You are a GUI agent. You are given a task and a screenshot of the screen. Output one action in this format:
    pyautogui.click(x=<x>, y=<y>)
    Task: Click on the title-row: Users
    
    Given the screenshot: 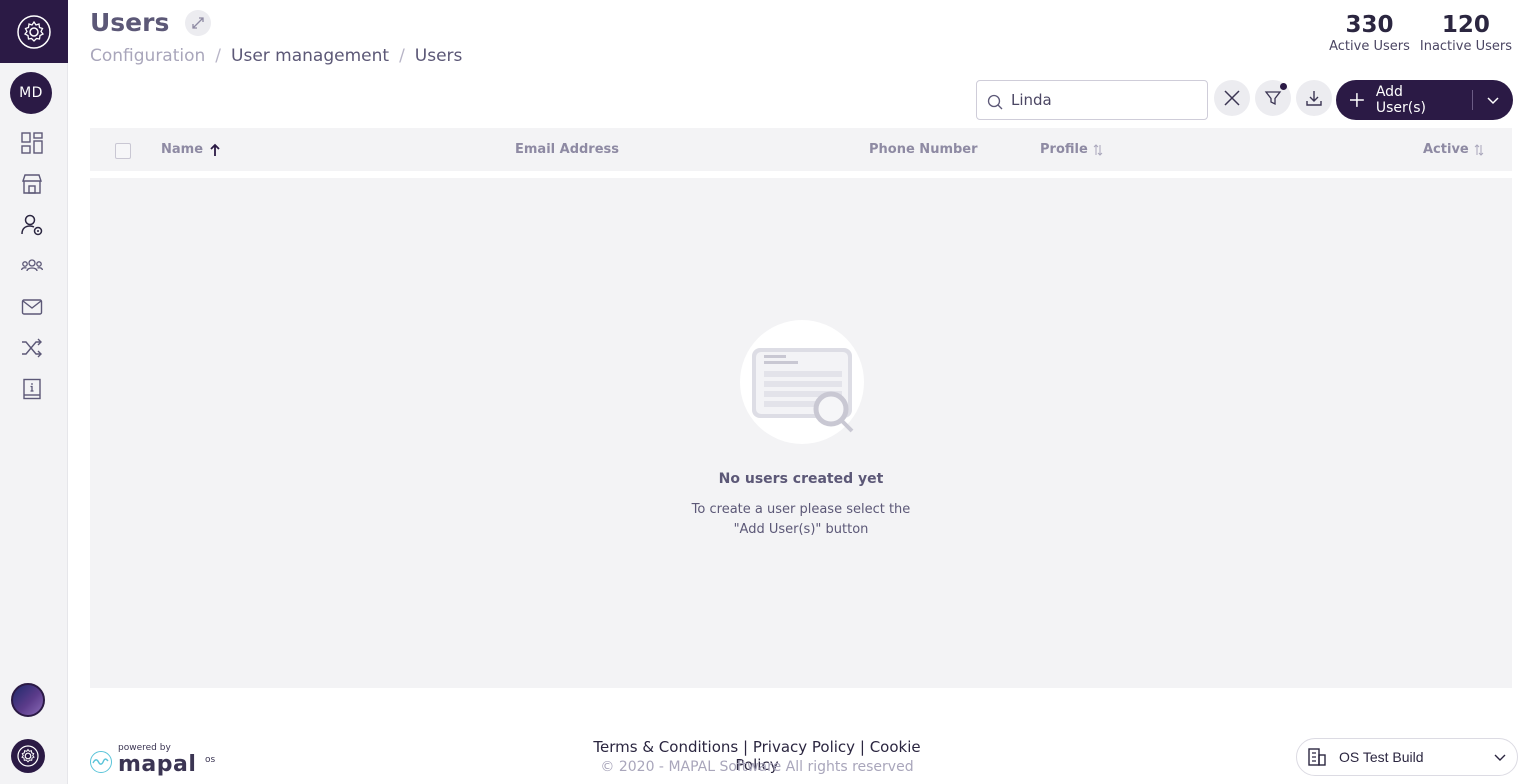 What is the action you would take?
    pyautogui.click(x=151, y=22)
    